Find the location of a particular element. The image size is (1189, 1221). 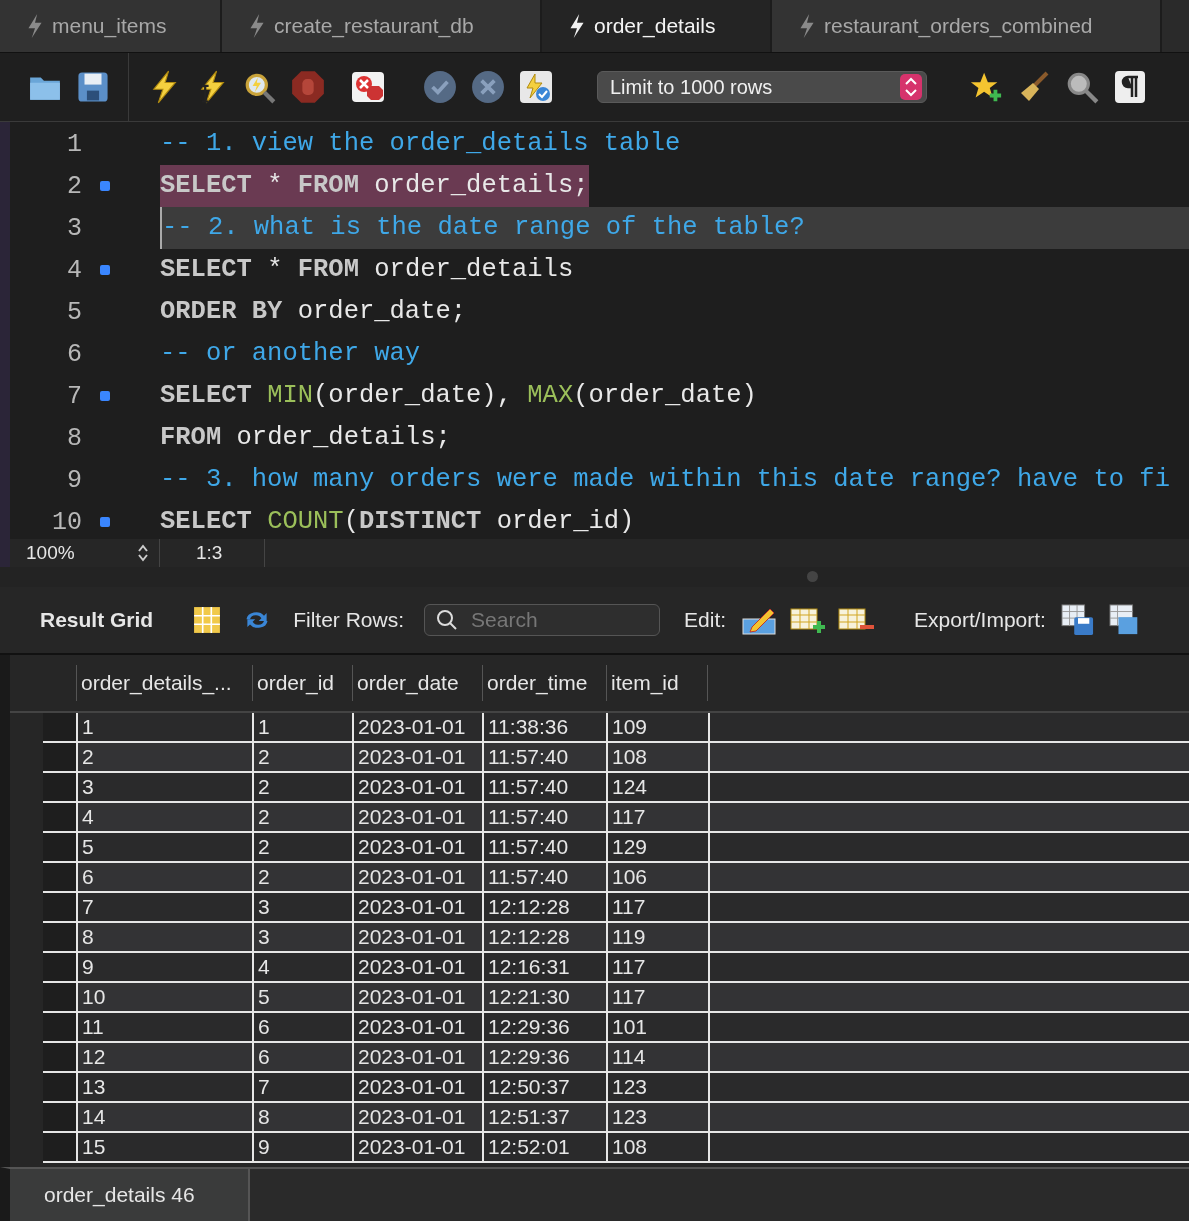

code-line: -- 1. view the order_details table is located at coordinates (420, 144).